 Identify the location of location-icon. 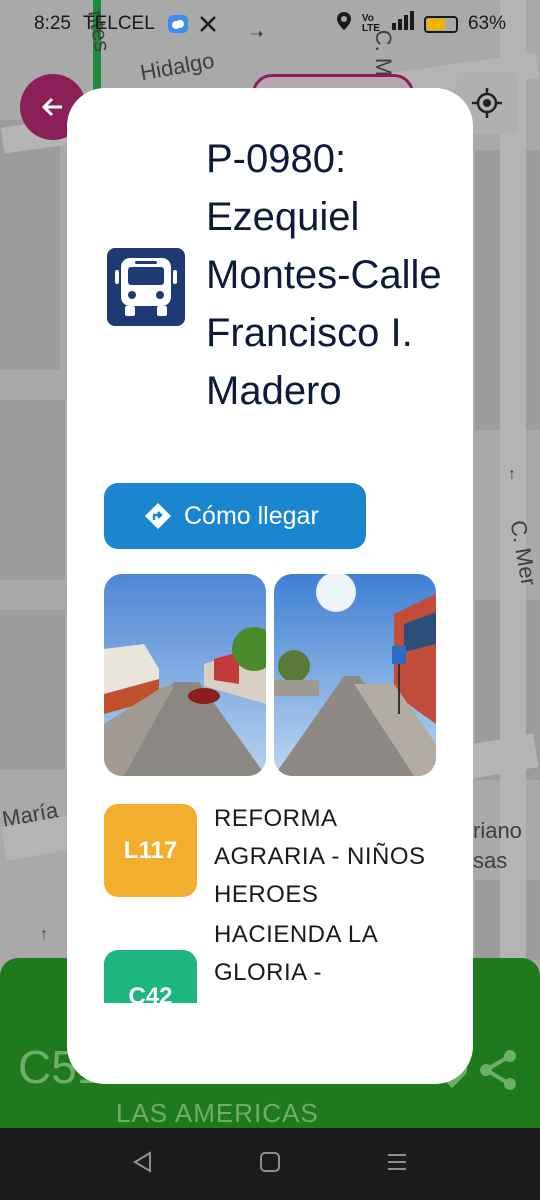
(344, 24).